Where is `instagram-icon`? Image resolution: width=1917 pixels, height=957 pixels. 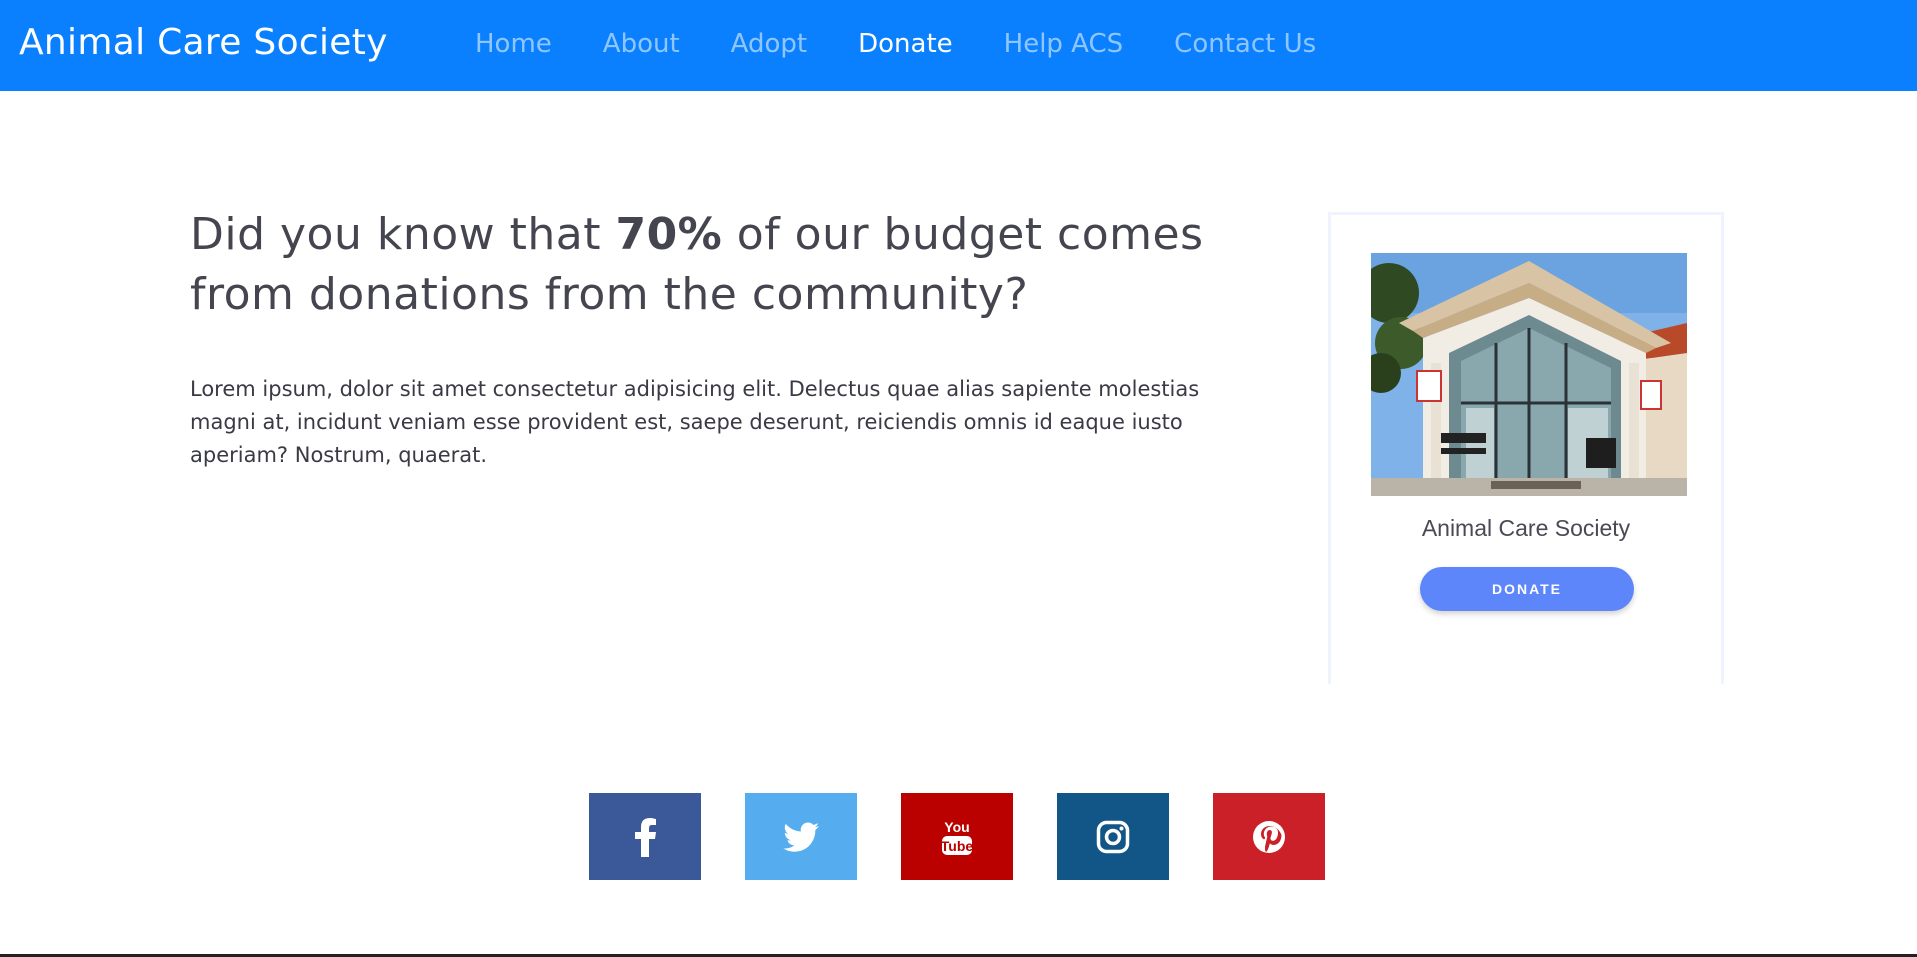
instagram-icon is located at coordinates (1113, 836).